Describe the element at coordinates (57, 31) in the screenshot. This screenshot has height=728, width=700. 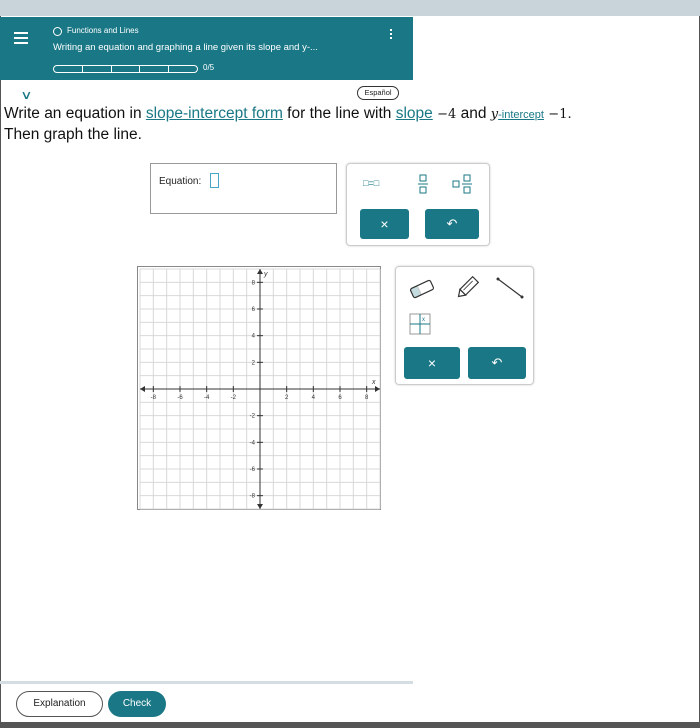
I see `topic-circle-icon` at that location.